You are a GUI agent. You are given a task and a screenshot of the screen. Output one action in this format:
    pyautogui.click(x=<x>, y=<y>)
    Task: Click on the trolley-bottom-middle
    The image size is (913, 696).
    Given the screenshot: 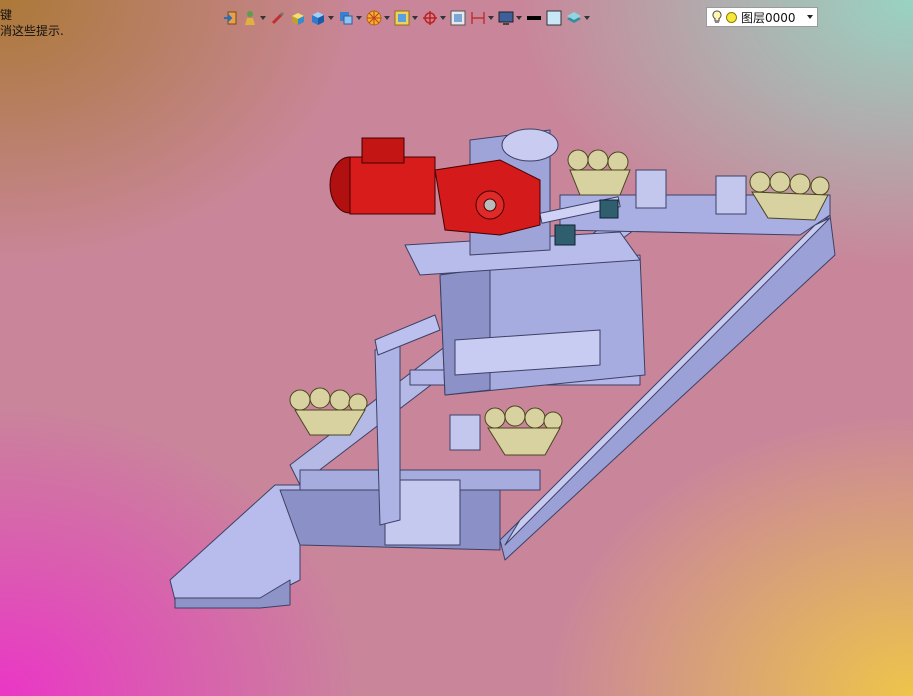 What is the action you would take?
    pyautogui.click(x=523, y=430)
    